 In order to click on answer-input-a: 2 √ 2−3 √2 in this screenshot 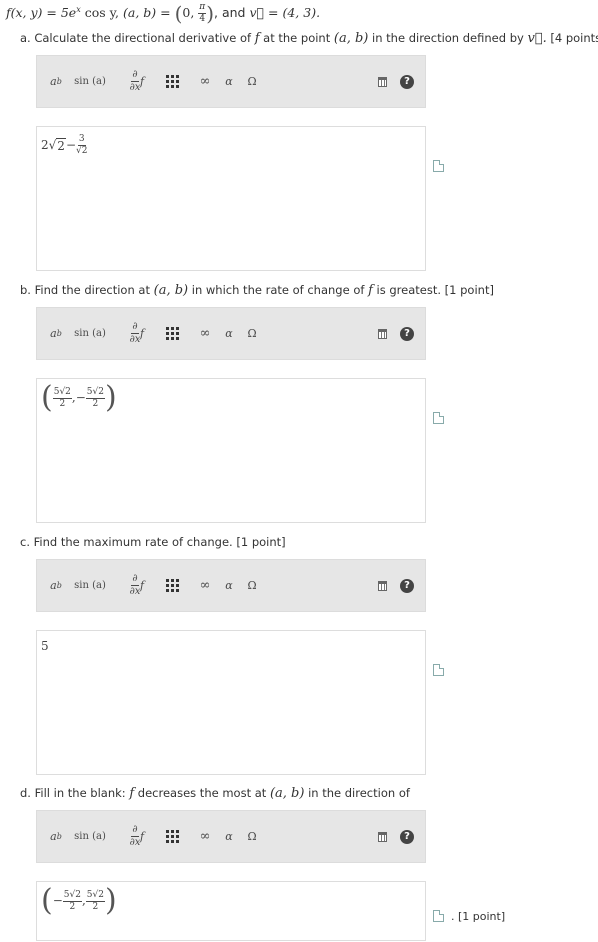, I will do `click(231, 198)`.